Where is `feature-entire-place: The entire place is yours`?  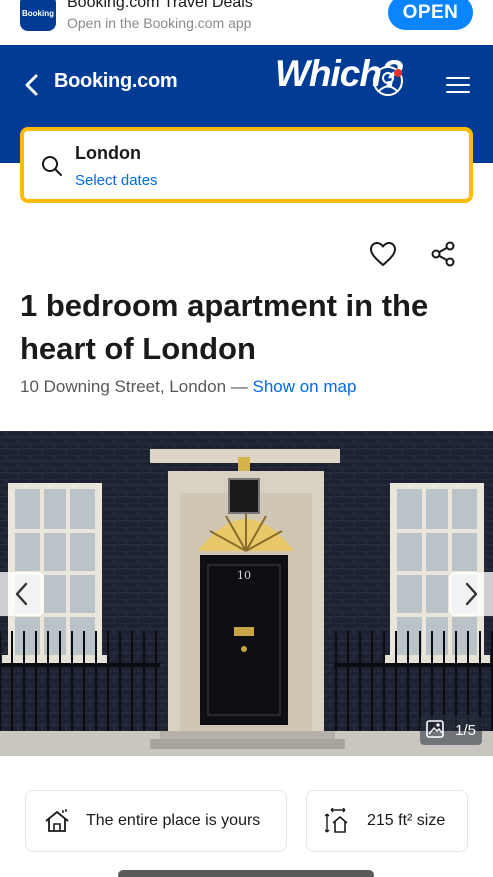 feature-entire-place: The entire place is yours is located at coordinates (156, 821).